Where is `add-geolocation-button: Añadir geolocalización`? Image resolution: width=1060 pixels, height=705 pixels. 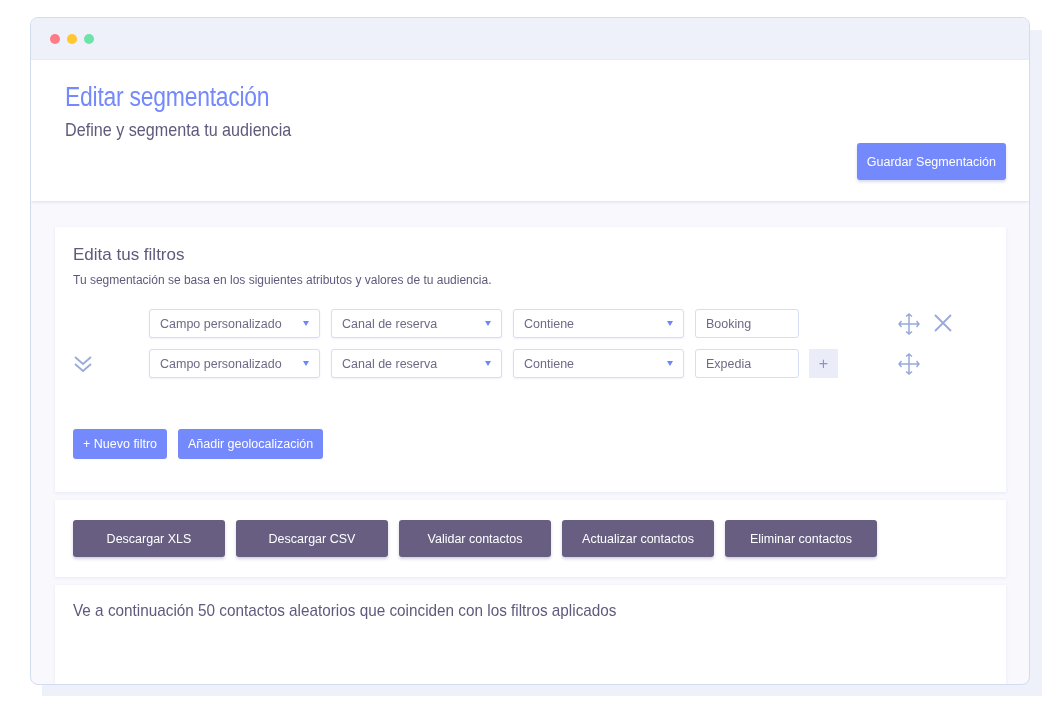 add-geolocation-button: Añadir geolocalización is located at coordinates (251, 444).